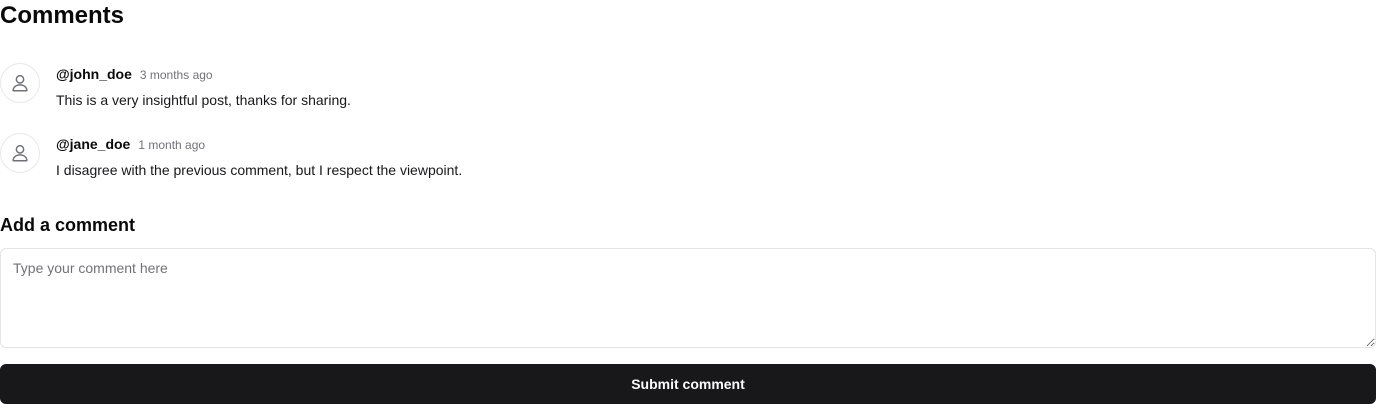 This screenshot has width=1376, height=404. What do you see at coordinates (68, 225) in the screenshot?
I see `add-comment-title: Add a comment` at bounding box center [68, 225].